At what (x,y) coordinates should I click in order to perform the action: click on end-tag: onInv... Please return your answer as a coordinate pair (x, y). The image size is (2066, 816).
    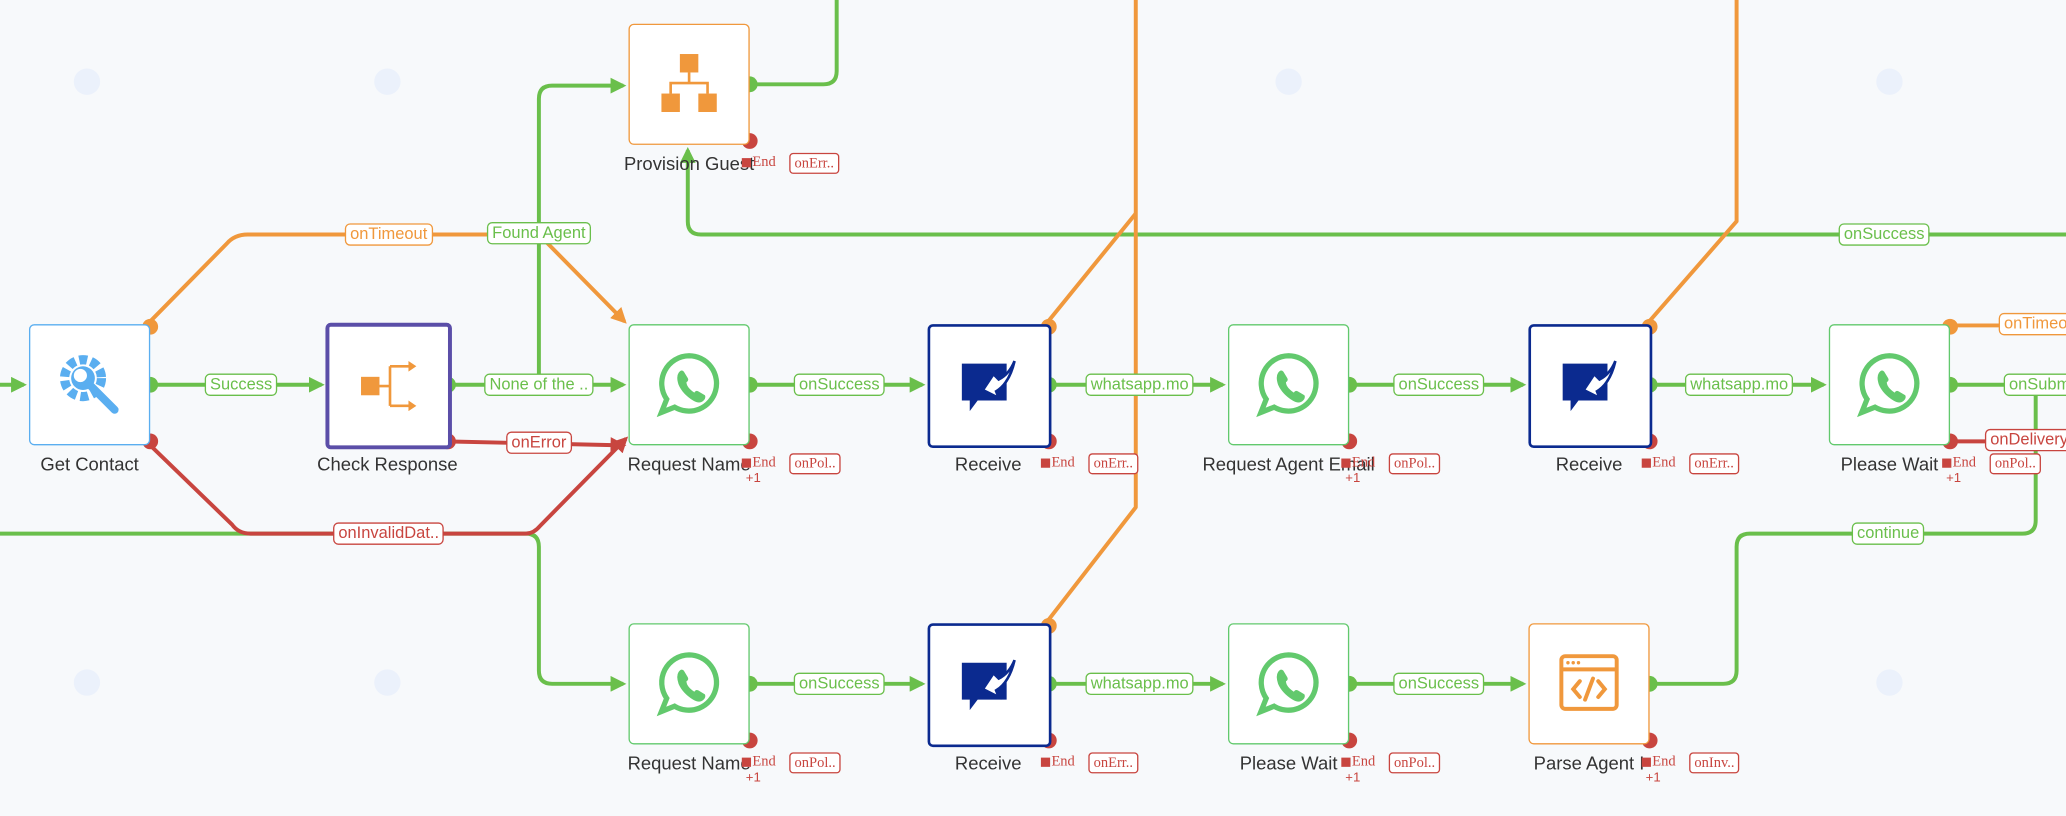
    Looking at the image, I should click on (1714, 763).